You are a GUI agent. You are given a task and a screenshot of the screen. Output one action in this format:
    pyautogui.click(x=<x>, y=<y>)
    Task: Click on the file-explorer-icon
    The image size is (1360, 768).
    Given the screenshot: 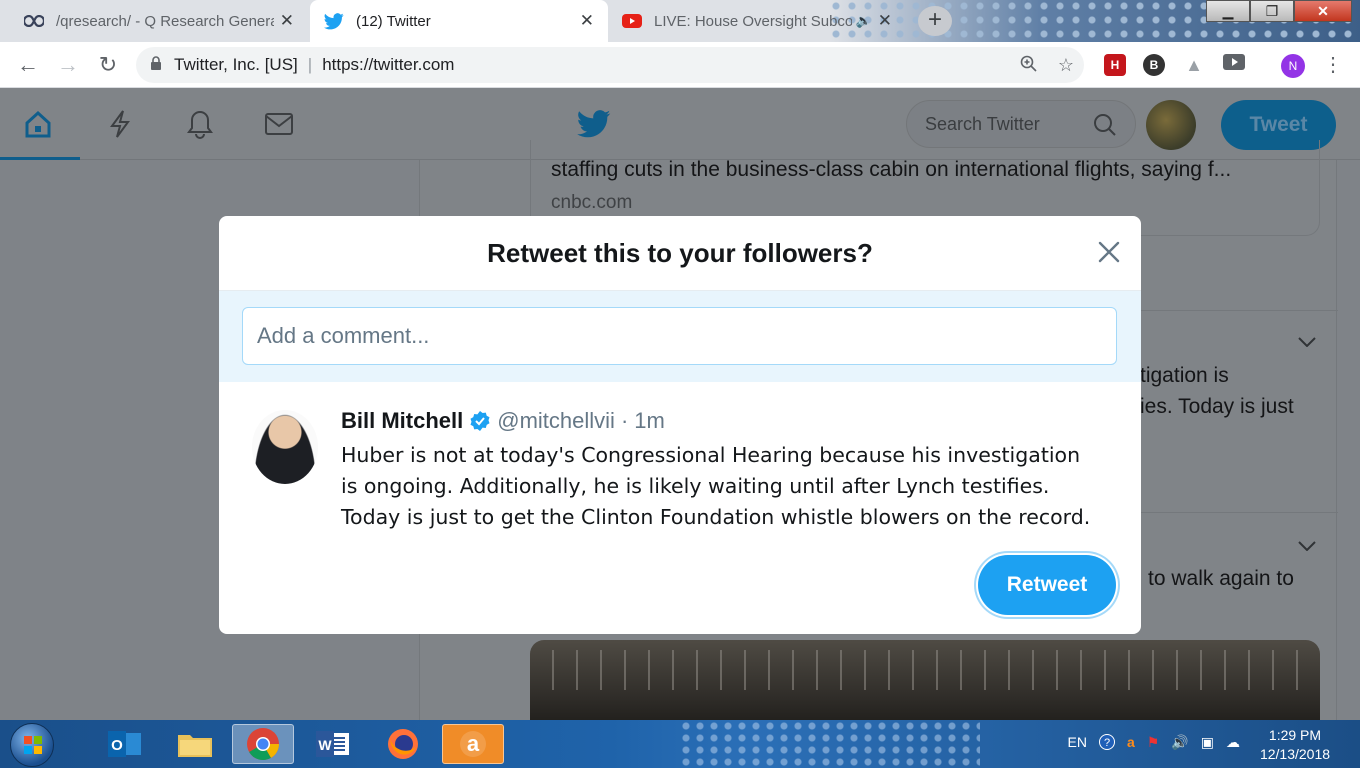 What is the action you would take?
    pyautogui.click(x=195, y=744)
    